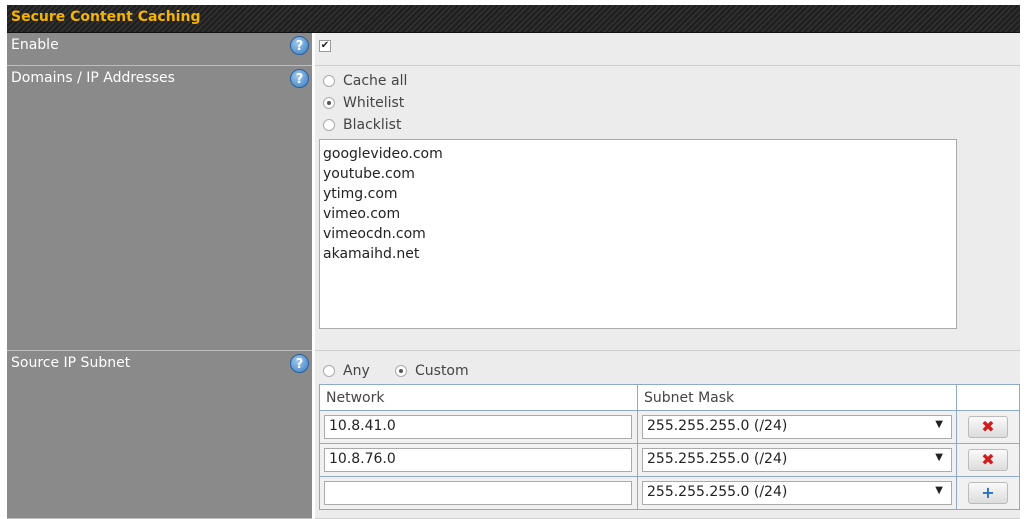  Describe the element at coordinates (329, 81) in the screenshot. I see `radio-cache-all-circle` at that location.